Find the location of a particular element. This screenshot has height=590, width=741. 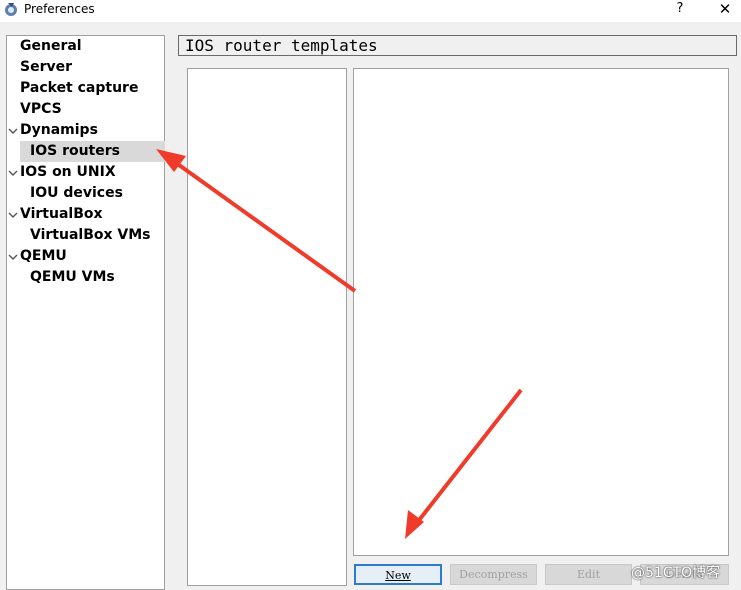

nav-item-qemu: QEMU is located at coordinates (43, 256).